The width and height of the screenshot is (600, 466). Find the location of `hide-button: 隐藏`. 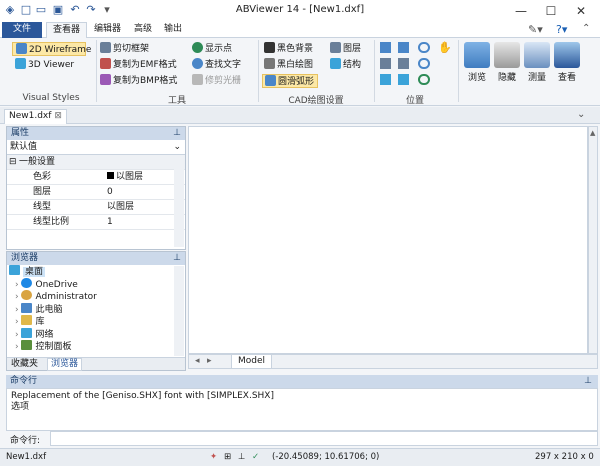

hide-button: 隐藏 is located at coordinates (507, 65).